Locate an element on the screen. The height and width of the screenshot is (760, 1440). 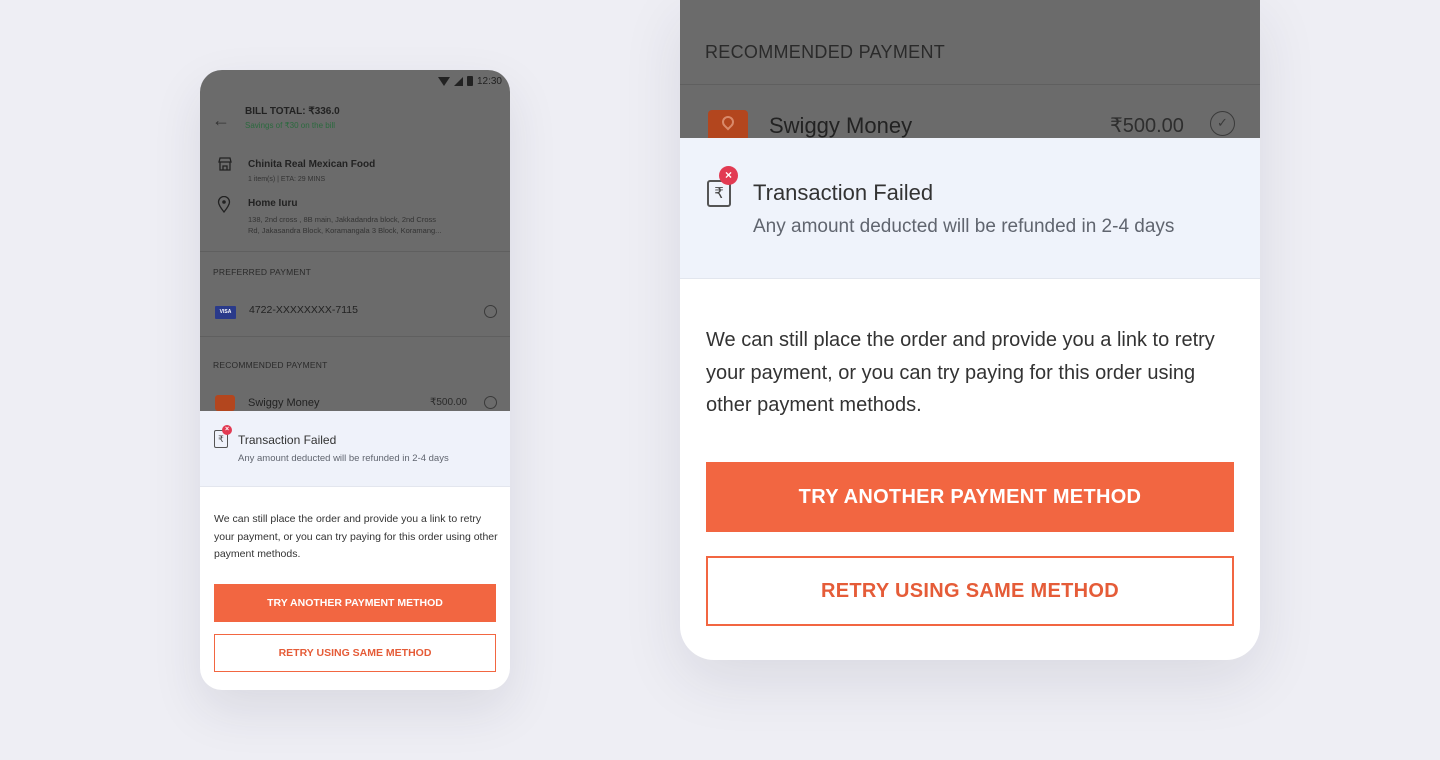
location-pin-icon is located at coordinates (224, 205).